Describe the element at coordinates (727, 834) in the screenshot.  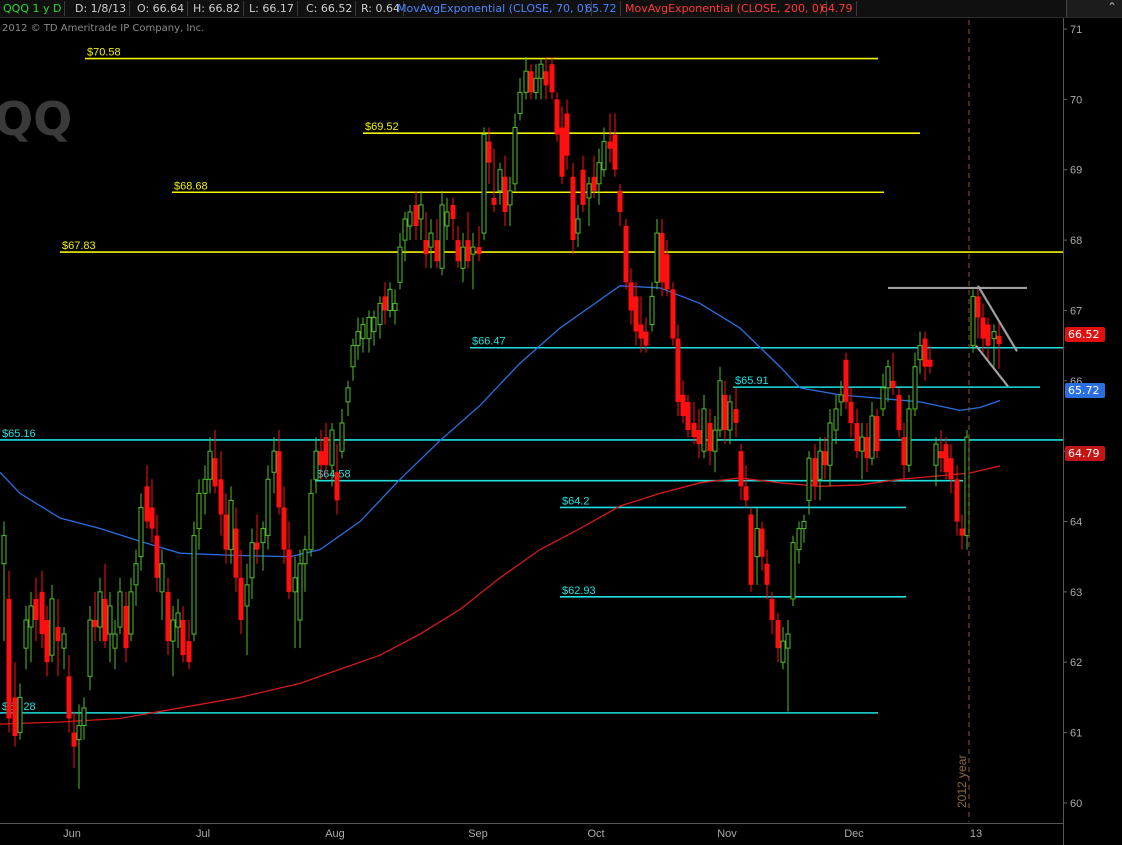
I see `x-tick-label: Nov` at that location.